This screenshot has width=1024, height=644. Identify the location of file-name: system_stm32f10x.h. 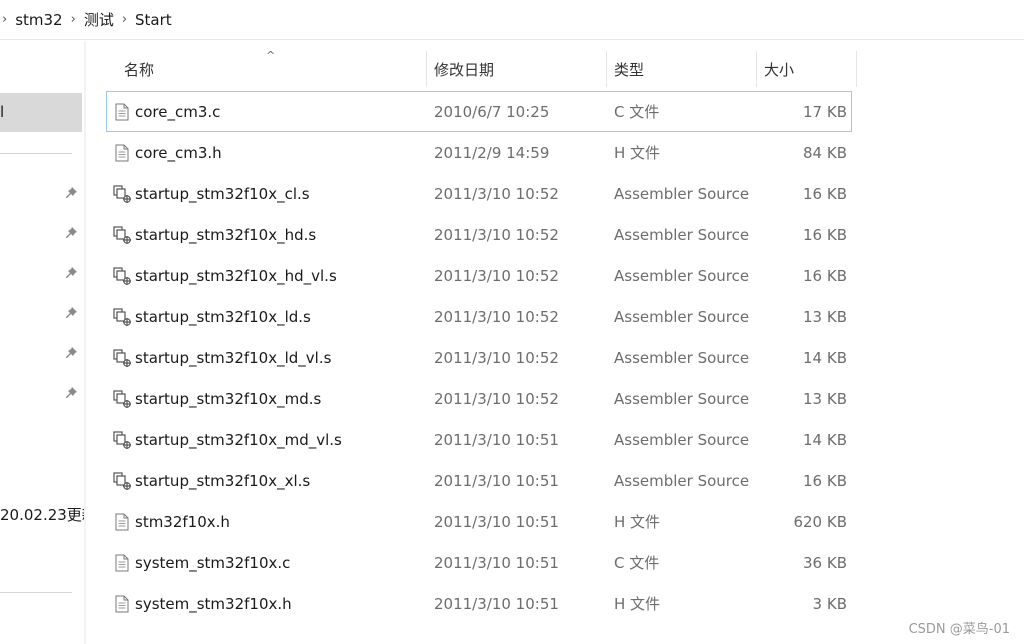
(213, 603).